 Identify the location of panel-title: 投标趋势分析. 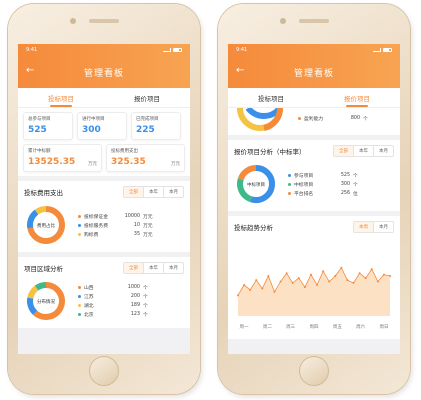
(253, 228).